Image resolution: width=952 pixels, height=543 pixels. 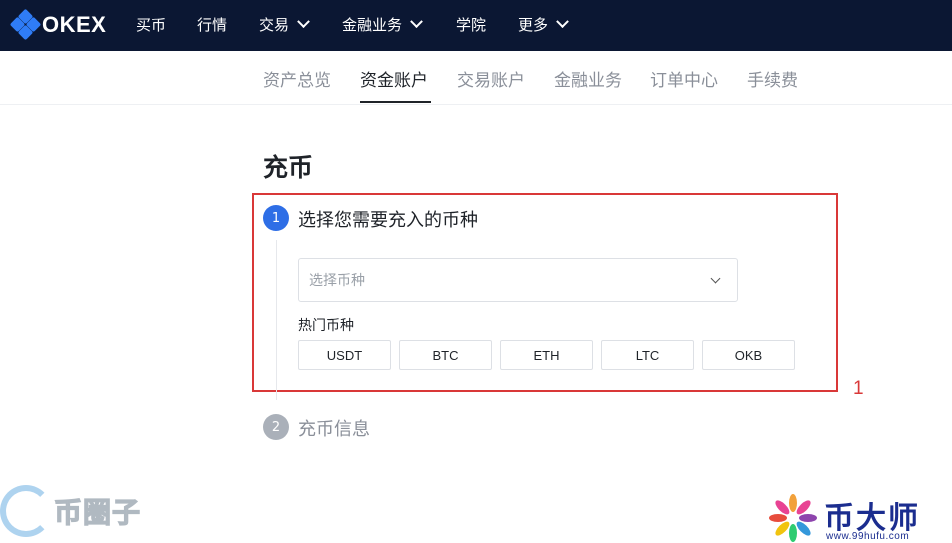 I want to click on nav-item-label: 学院, so click(x=471, y=25).